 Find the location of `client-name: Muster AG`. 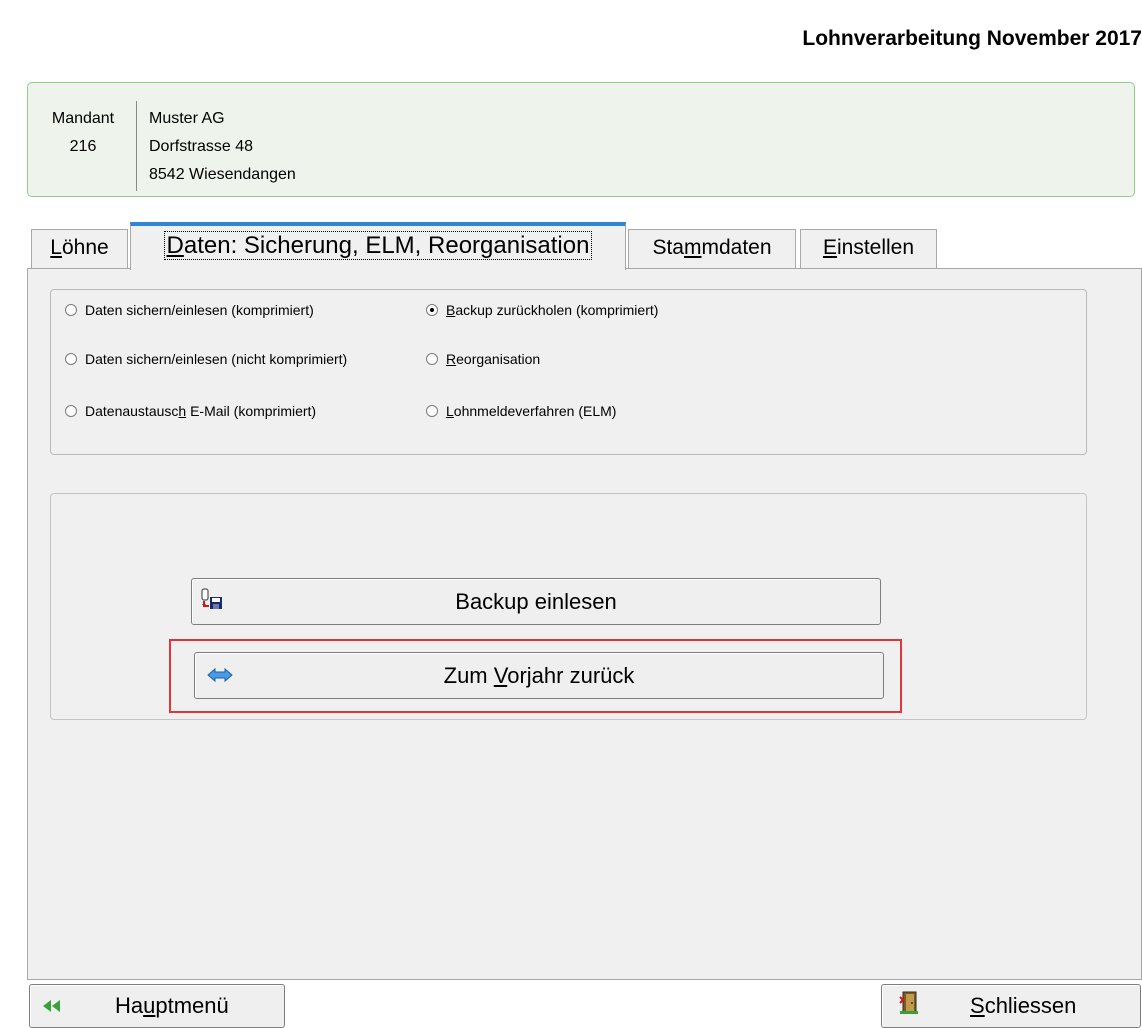

client-name: Muster AG is located at coordinates (187, 118).